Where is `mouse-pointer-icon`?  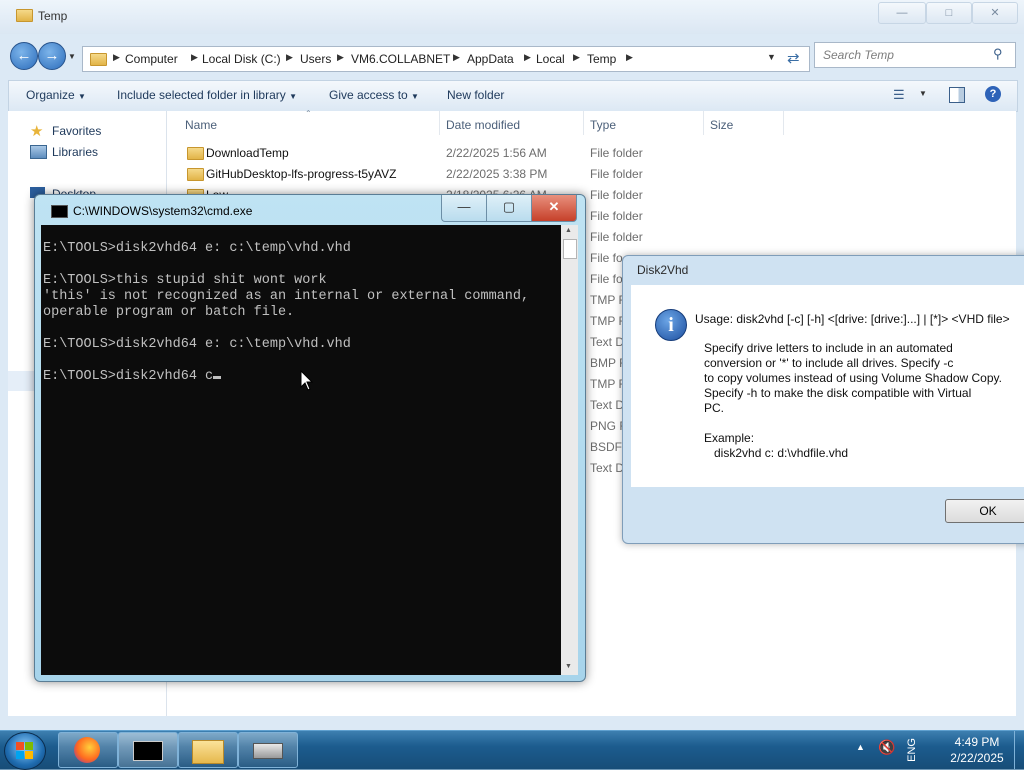
mouse-pointer-icon is located at coordinates (307, 380).